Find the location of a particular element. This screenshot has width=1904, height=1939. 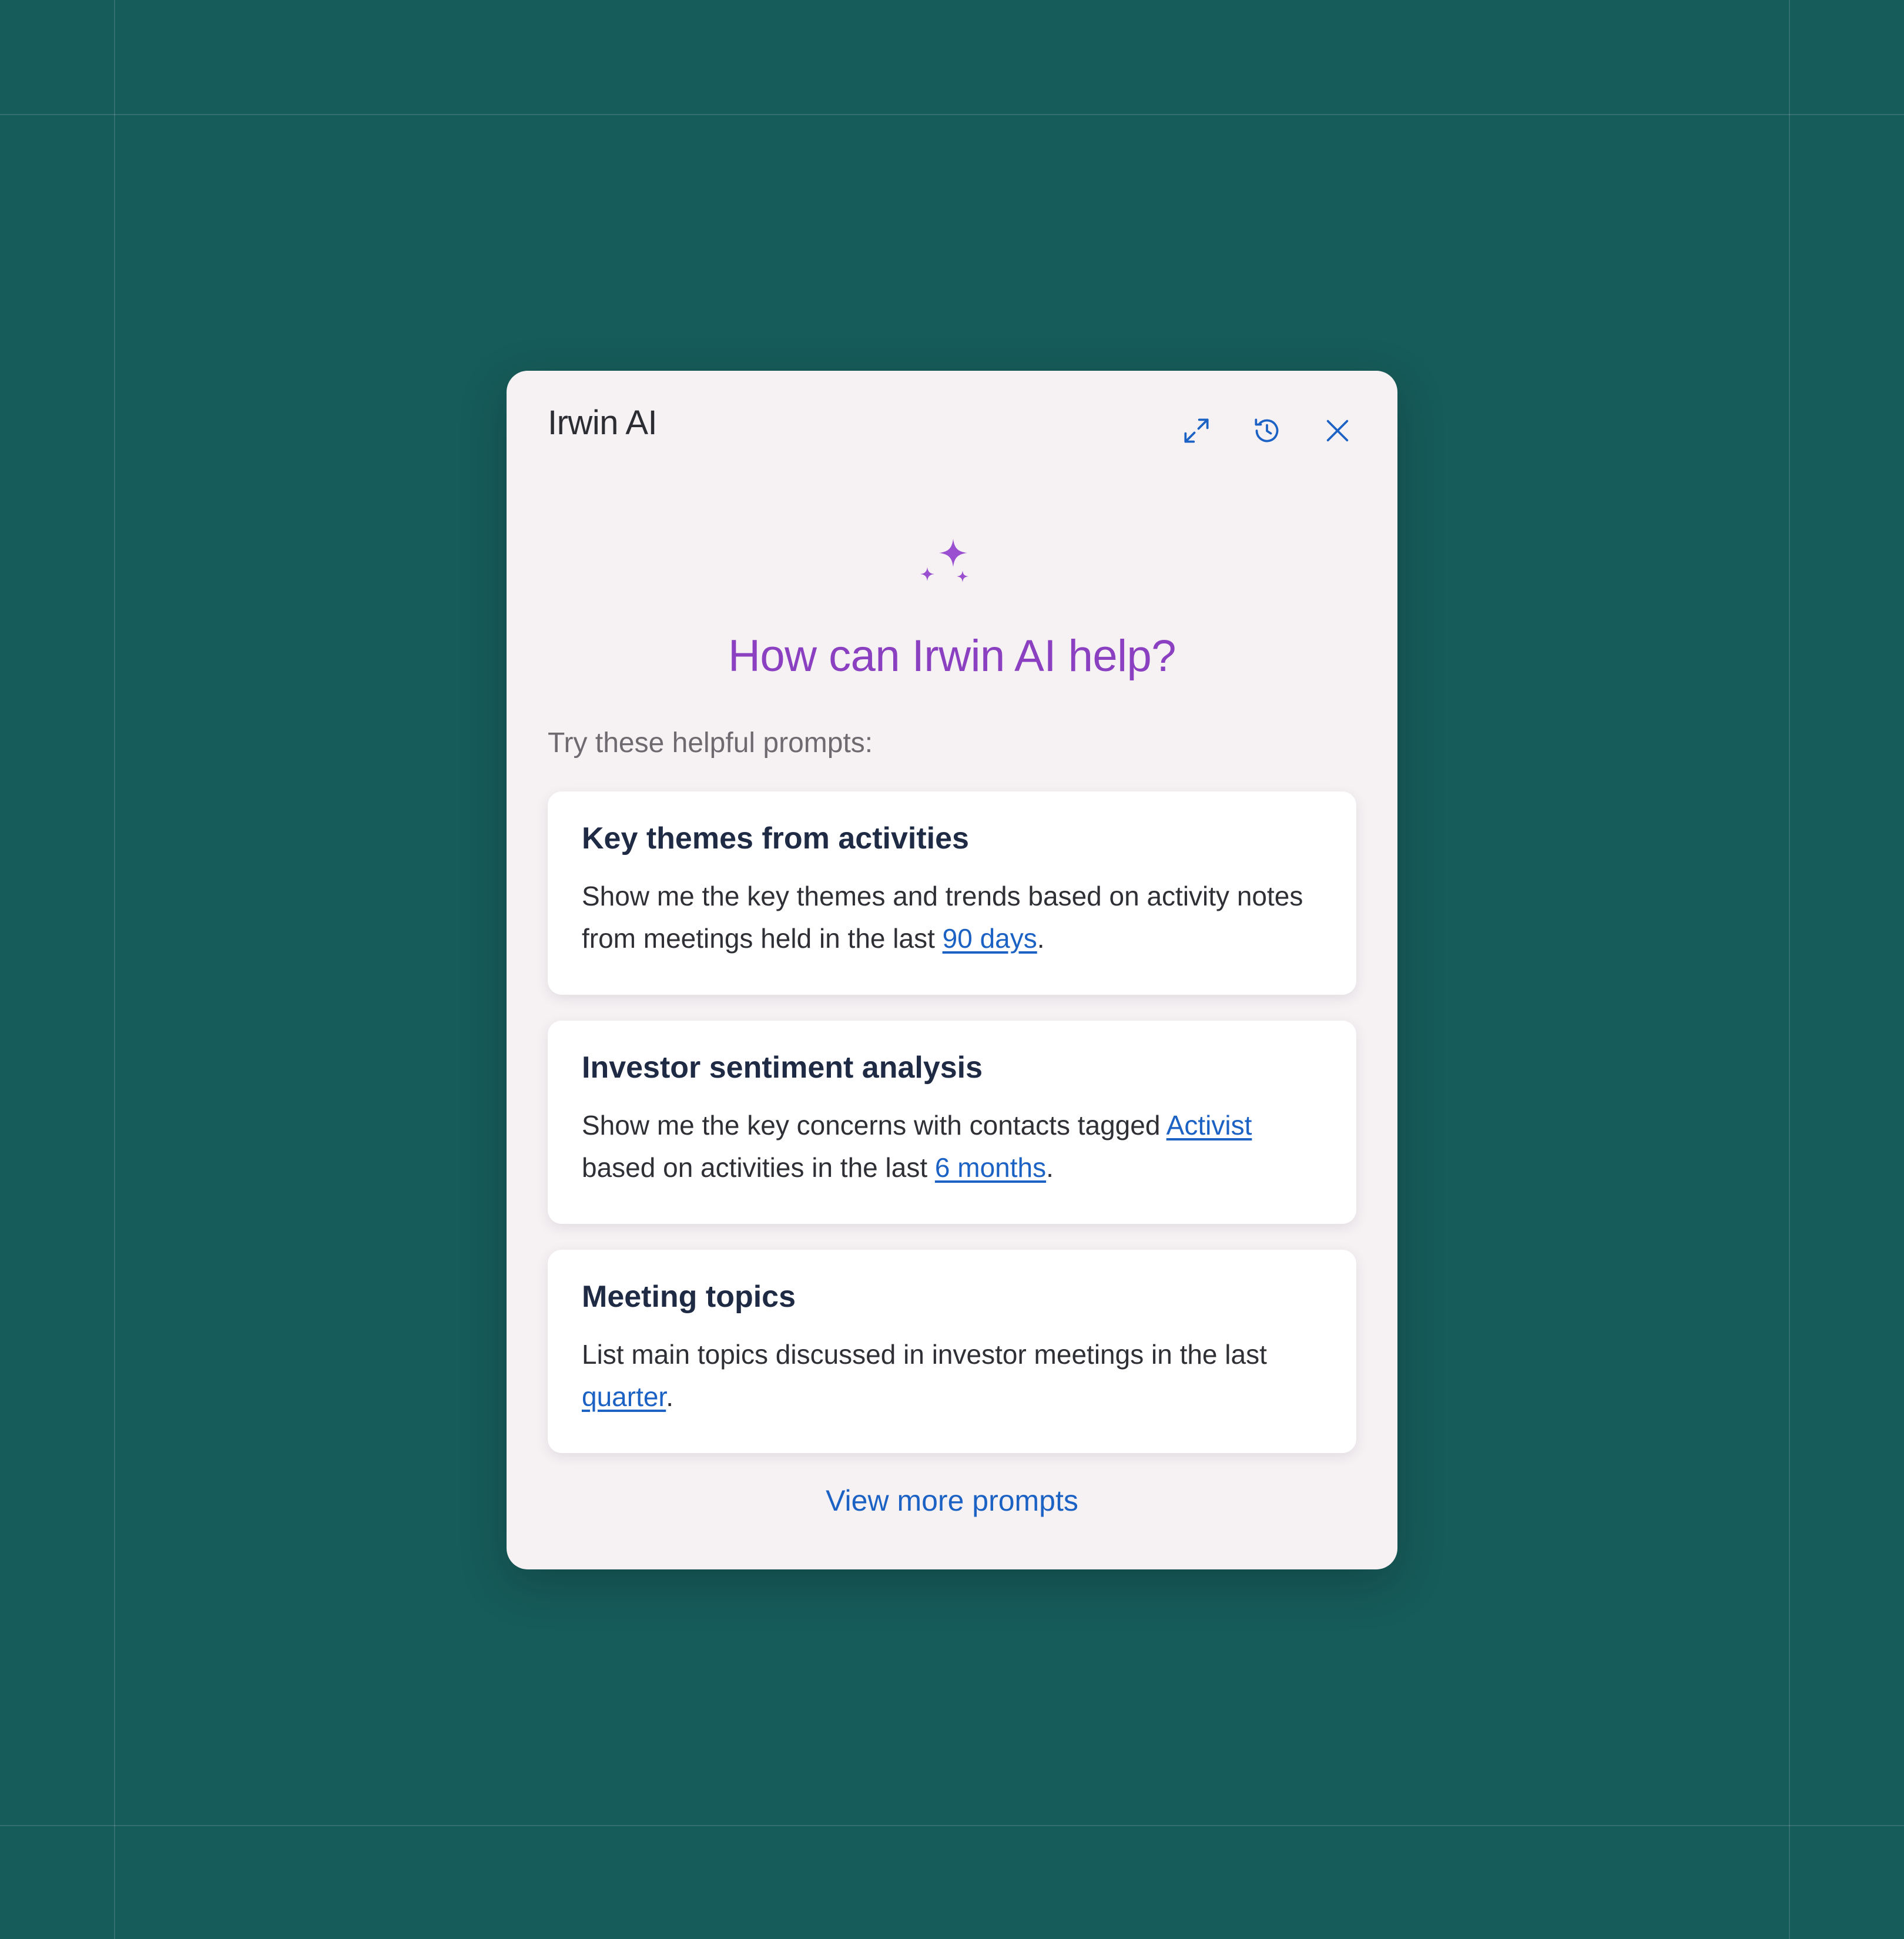

time-range-link: quarter is located at coordinates (624, 1396).